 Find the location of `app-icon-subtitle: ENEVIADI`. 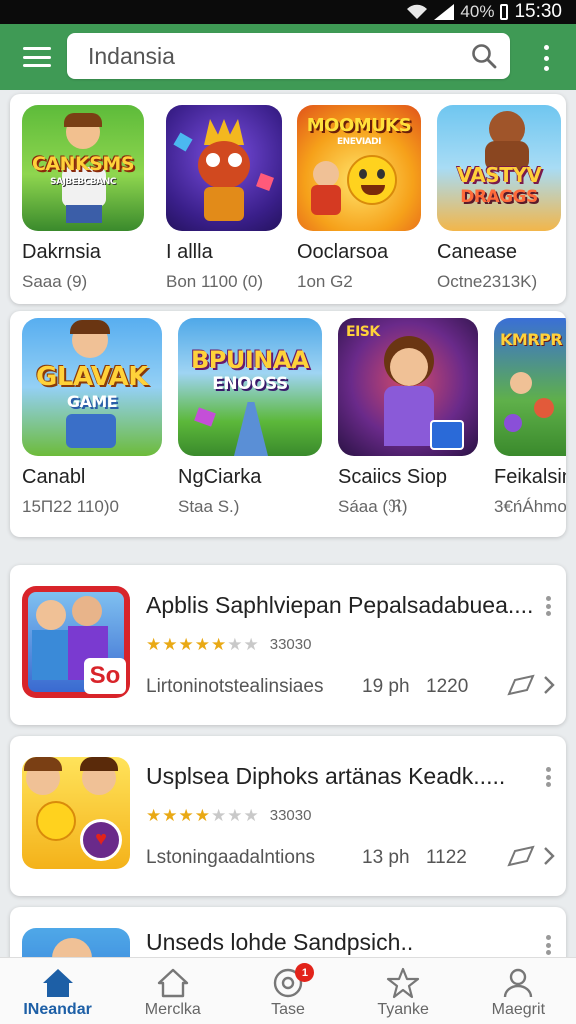

app-icon-subtitle: ENEVIADI is located at coordinates (359, 142).